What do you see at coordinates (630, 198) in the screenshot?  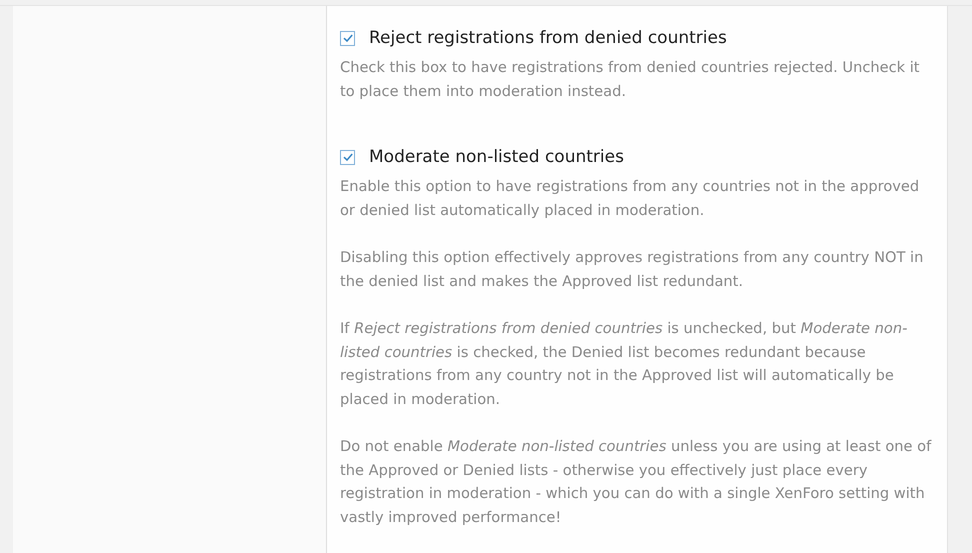 I see `option-description: Enable this option to have registrations from any countries not in the approved or denied list automatically placed in moderation.` at bounding box center [630, 198].